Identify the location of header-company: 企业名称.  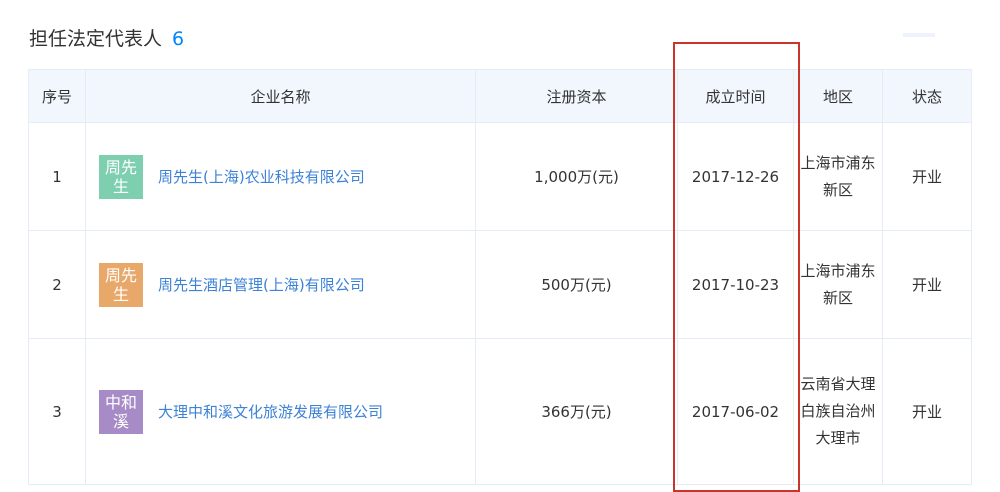
(280, 96).